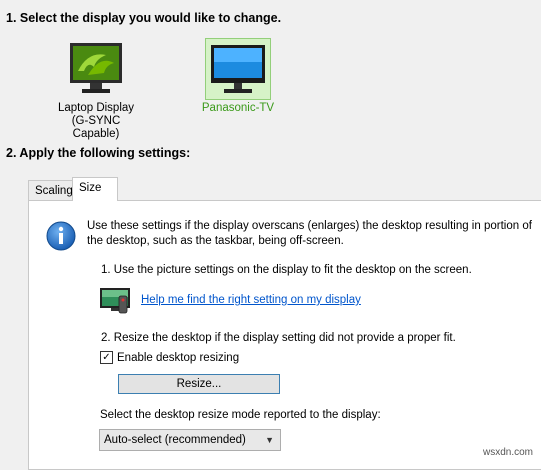 This screenshot has width=541, height=470. I want to click on tab-scaling: Scaling, so click(50, 190).